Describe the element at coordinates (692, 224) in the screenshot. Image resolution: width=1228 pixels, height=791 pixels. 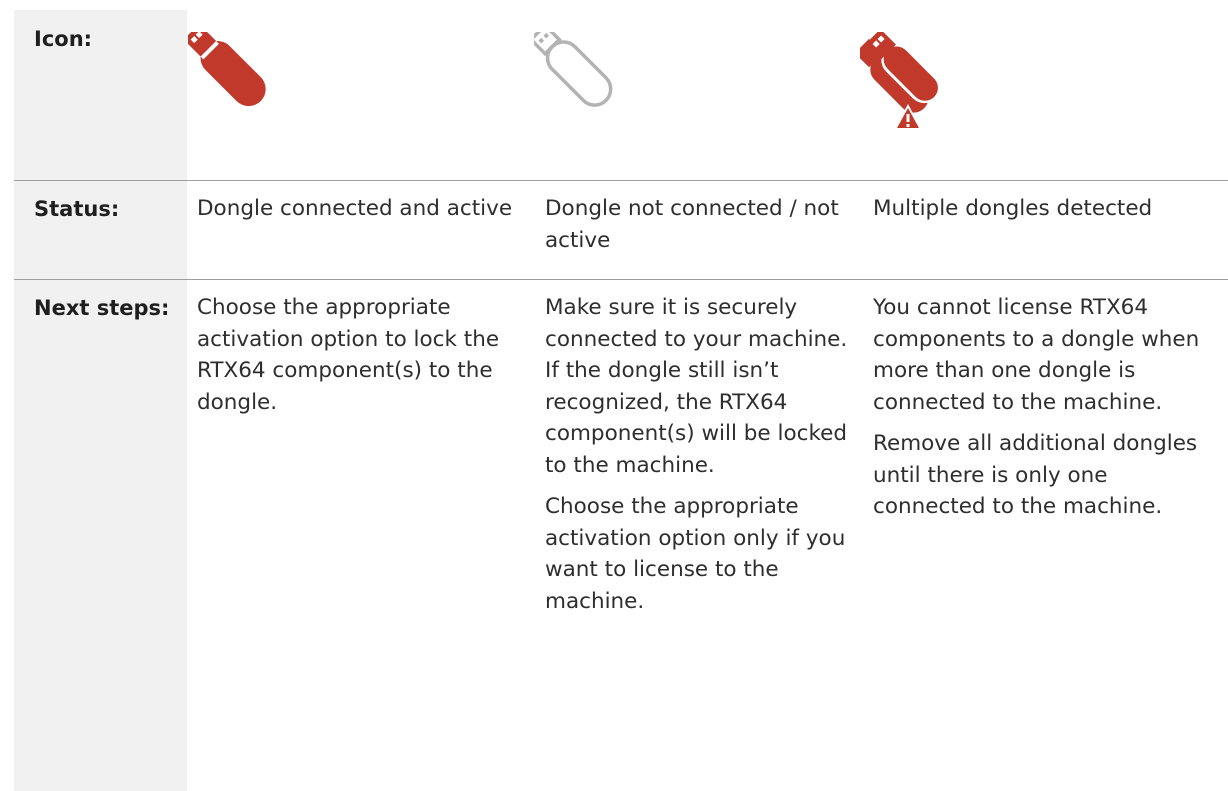
I see `status-cell-inactive: Dongle not connected / not active` at that location.